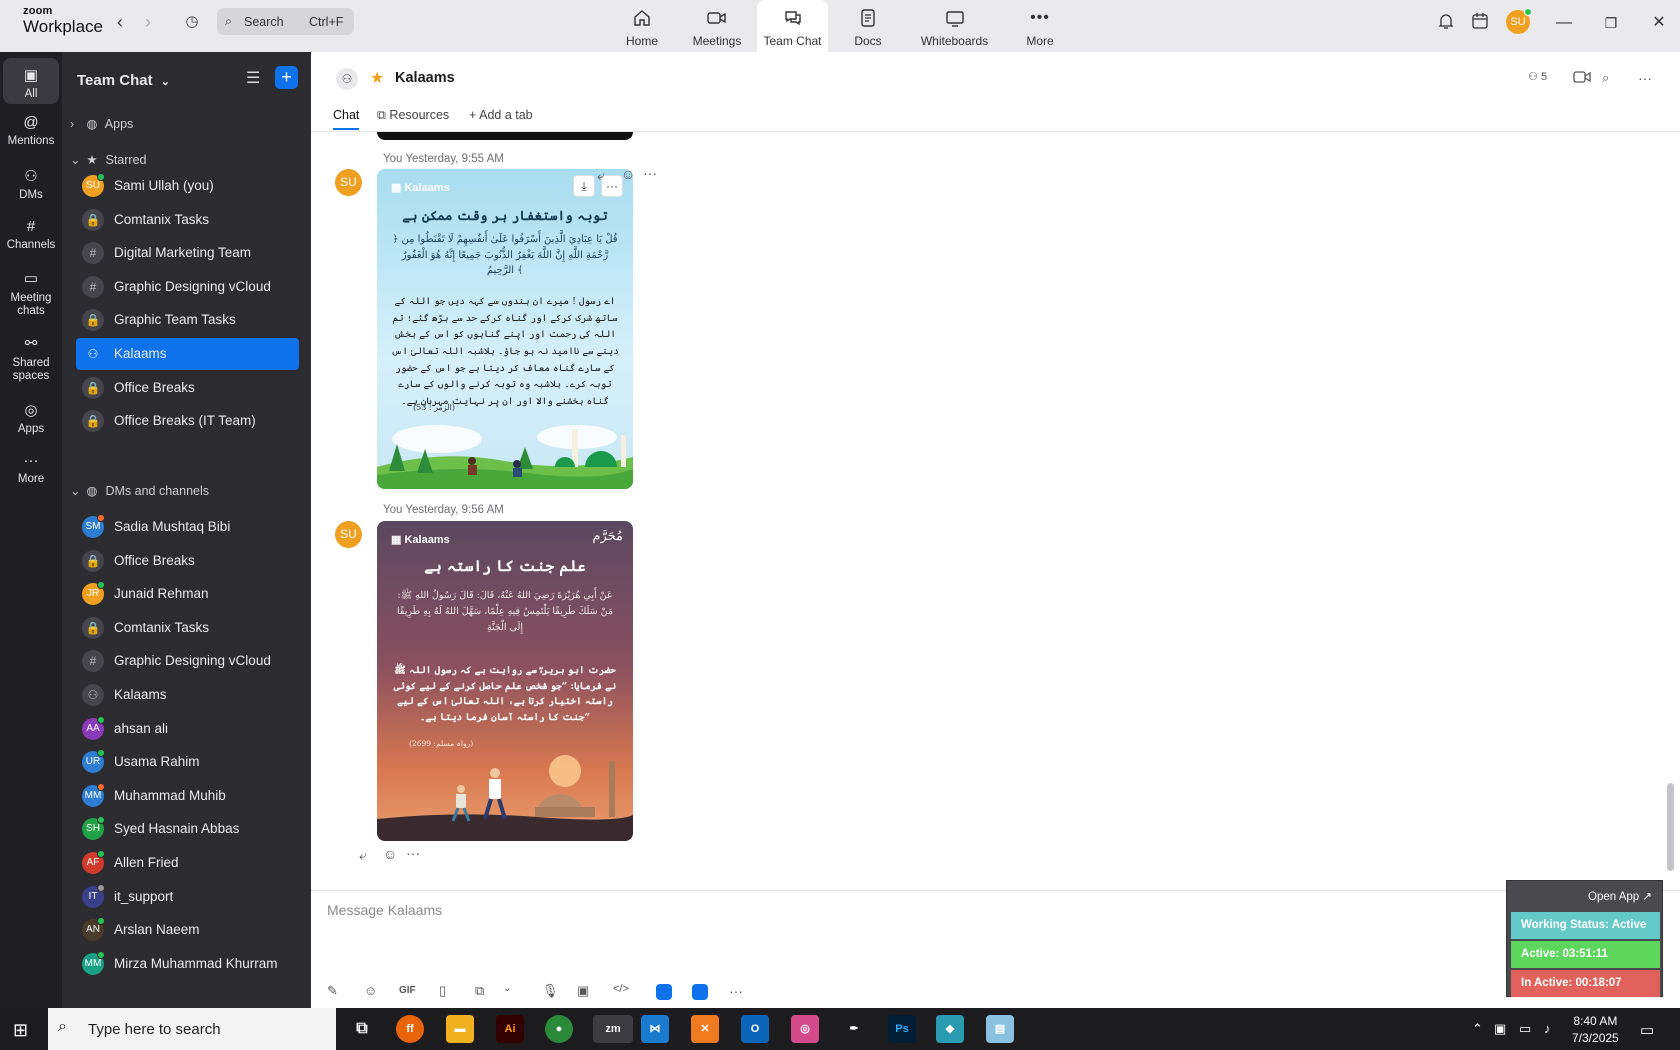  I want to click on microphone-icon: 🎙, so click(550, 991).